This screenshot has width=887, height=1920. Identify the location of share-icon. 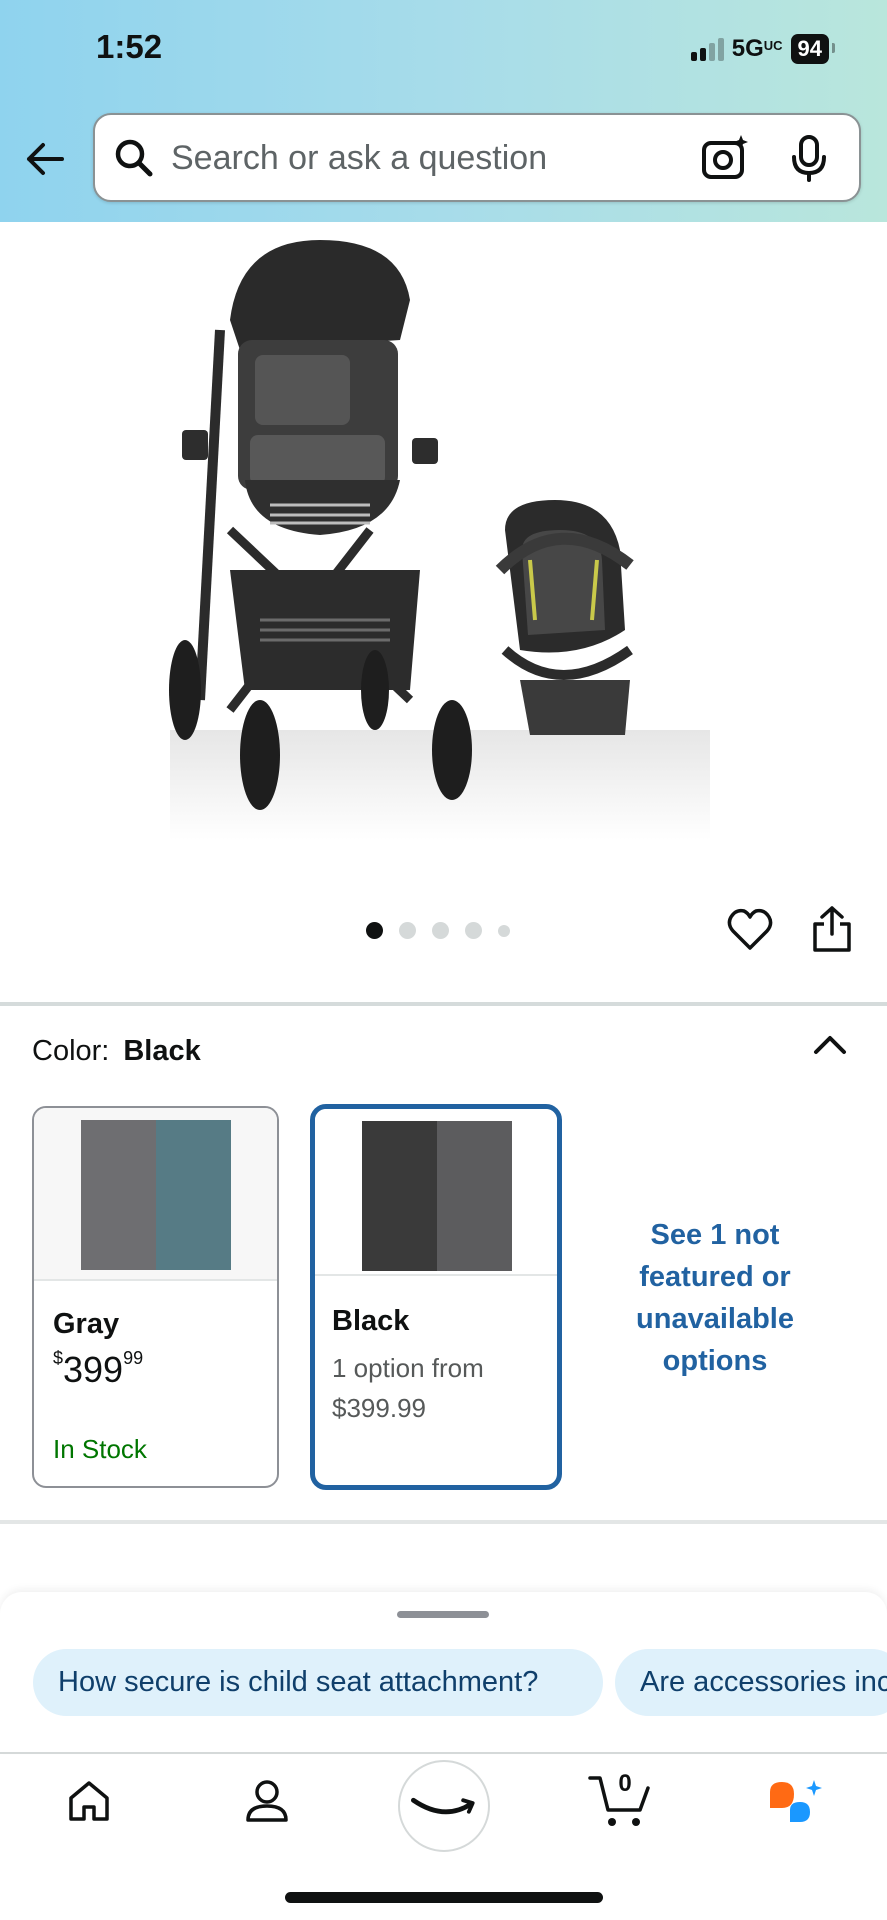
(832, 929).